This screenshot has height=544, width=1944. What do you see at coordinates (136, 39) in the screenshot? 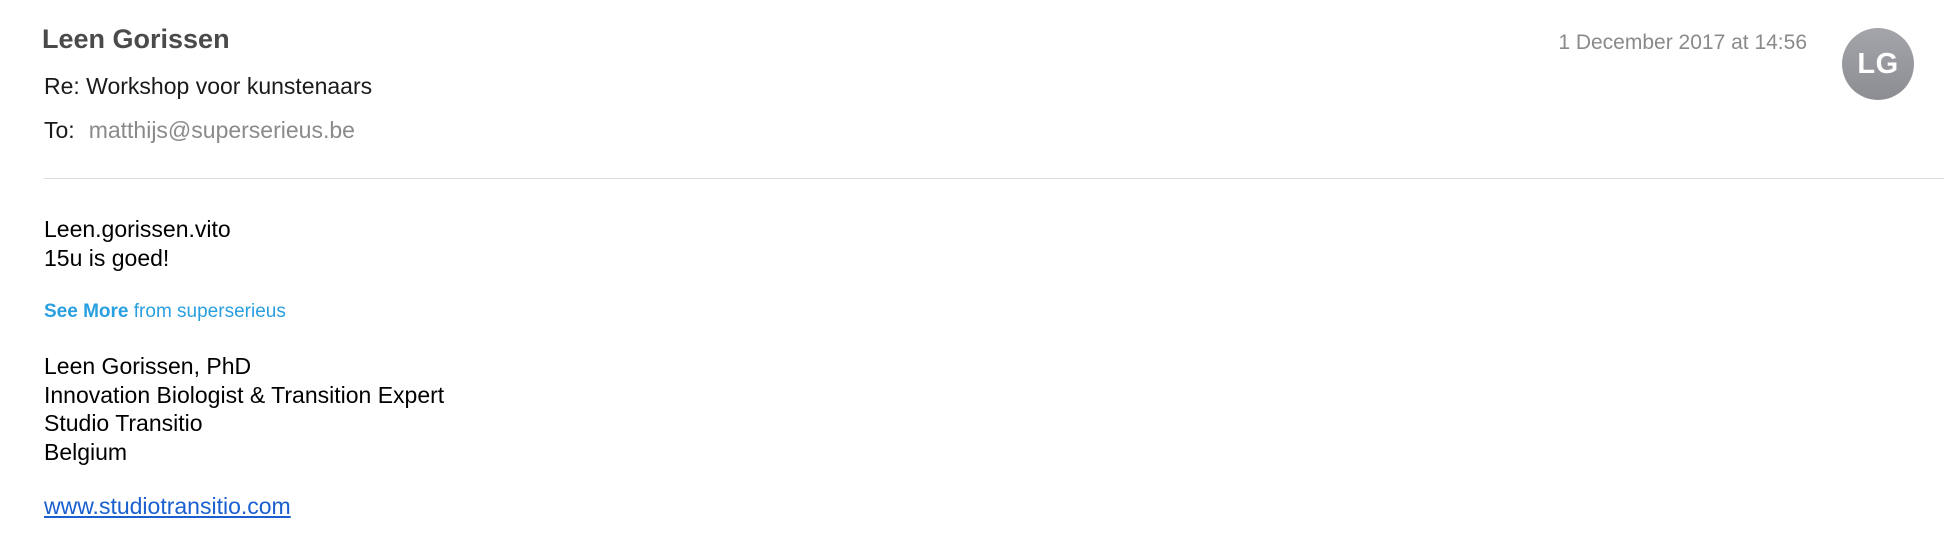
I see `sender-name: Leen Gorissen` at bounding box center [136, 39].